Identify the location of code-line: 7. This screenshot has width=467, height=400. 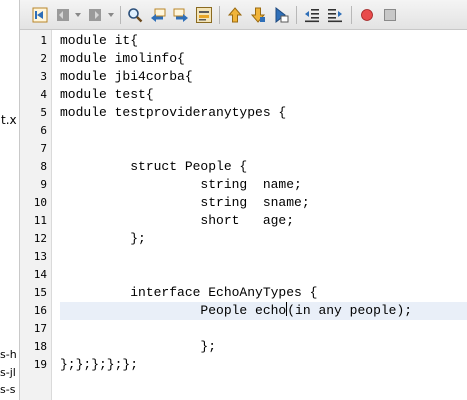
(243, 149).